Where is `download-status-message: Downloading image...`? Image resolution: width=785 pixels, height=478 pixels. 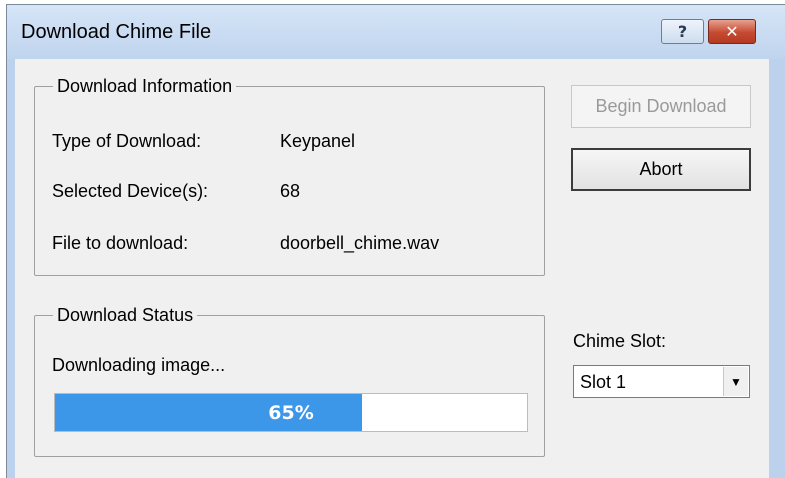
download-status-message: Downloading image... is located at coordinates (139, 365).